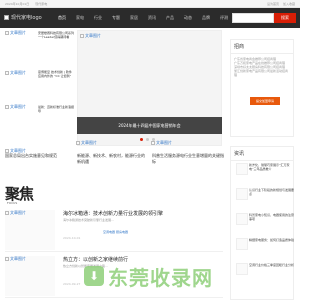 The height and width of the screenshot is (300, 320). What do you see at coordinates (94, 276) in the screenshot?
I see `download-icon: ⬇` at bounding box center [94, 276].